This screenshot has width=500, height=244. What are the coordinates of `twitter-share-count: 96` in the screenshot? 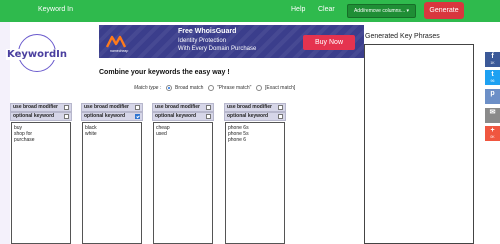 It's located at (492, 81).